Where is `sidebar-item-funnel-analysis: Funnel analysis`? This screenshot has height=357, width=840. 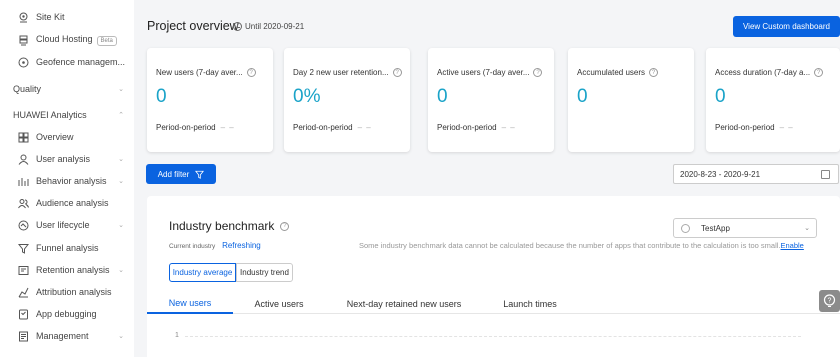
sidebar-item-funnel-analysis: Funnel analysis is located at coordinates (67, 248).